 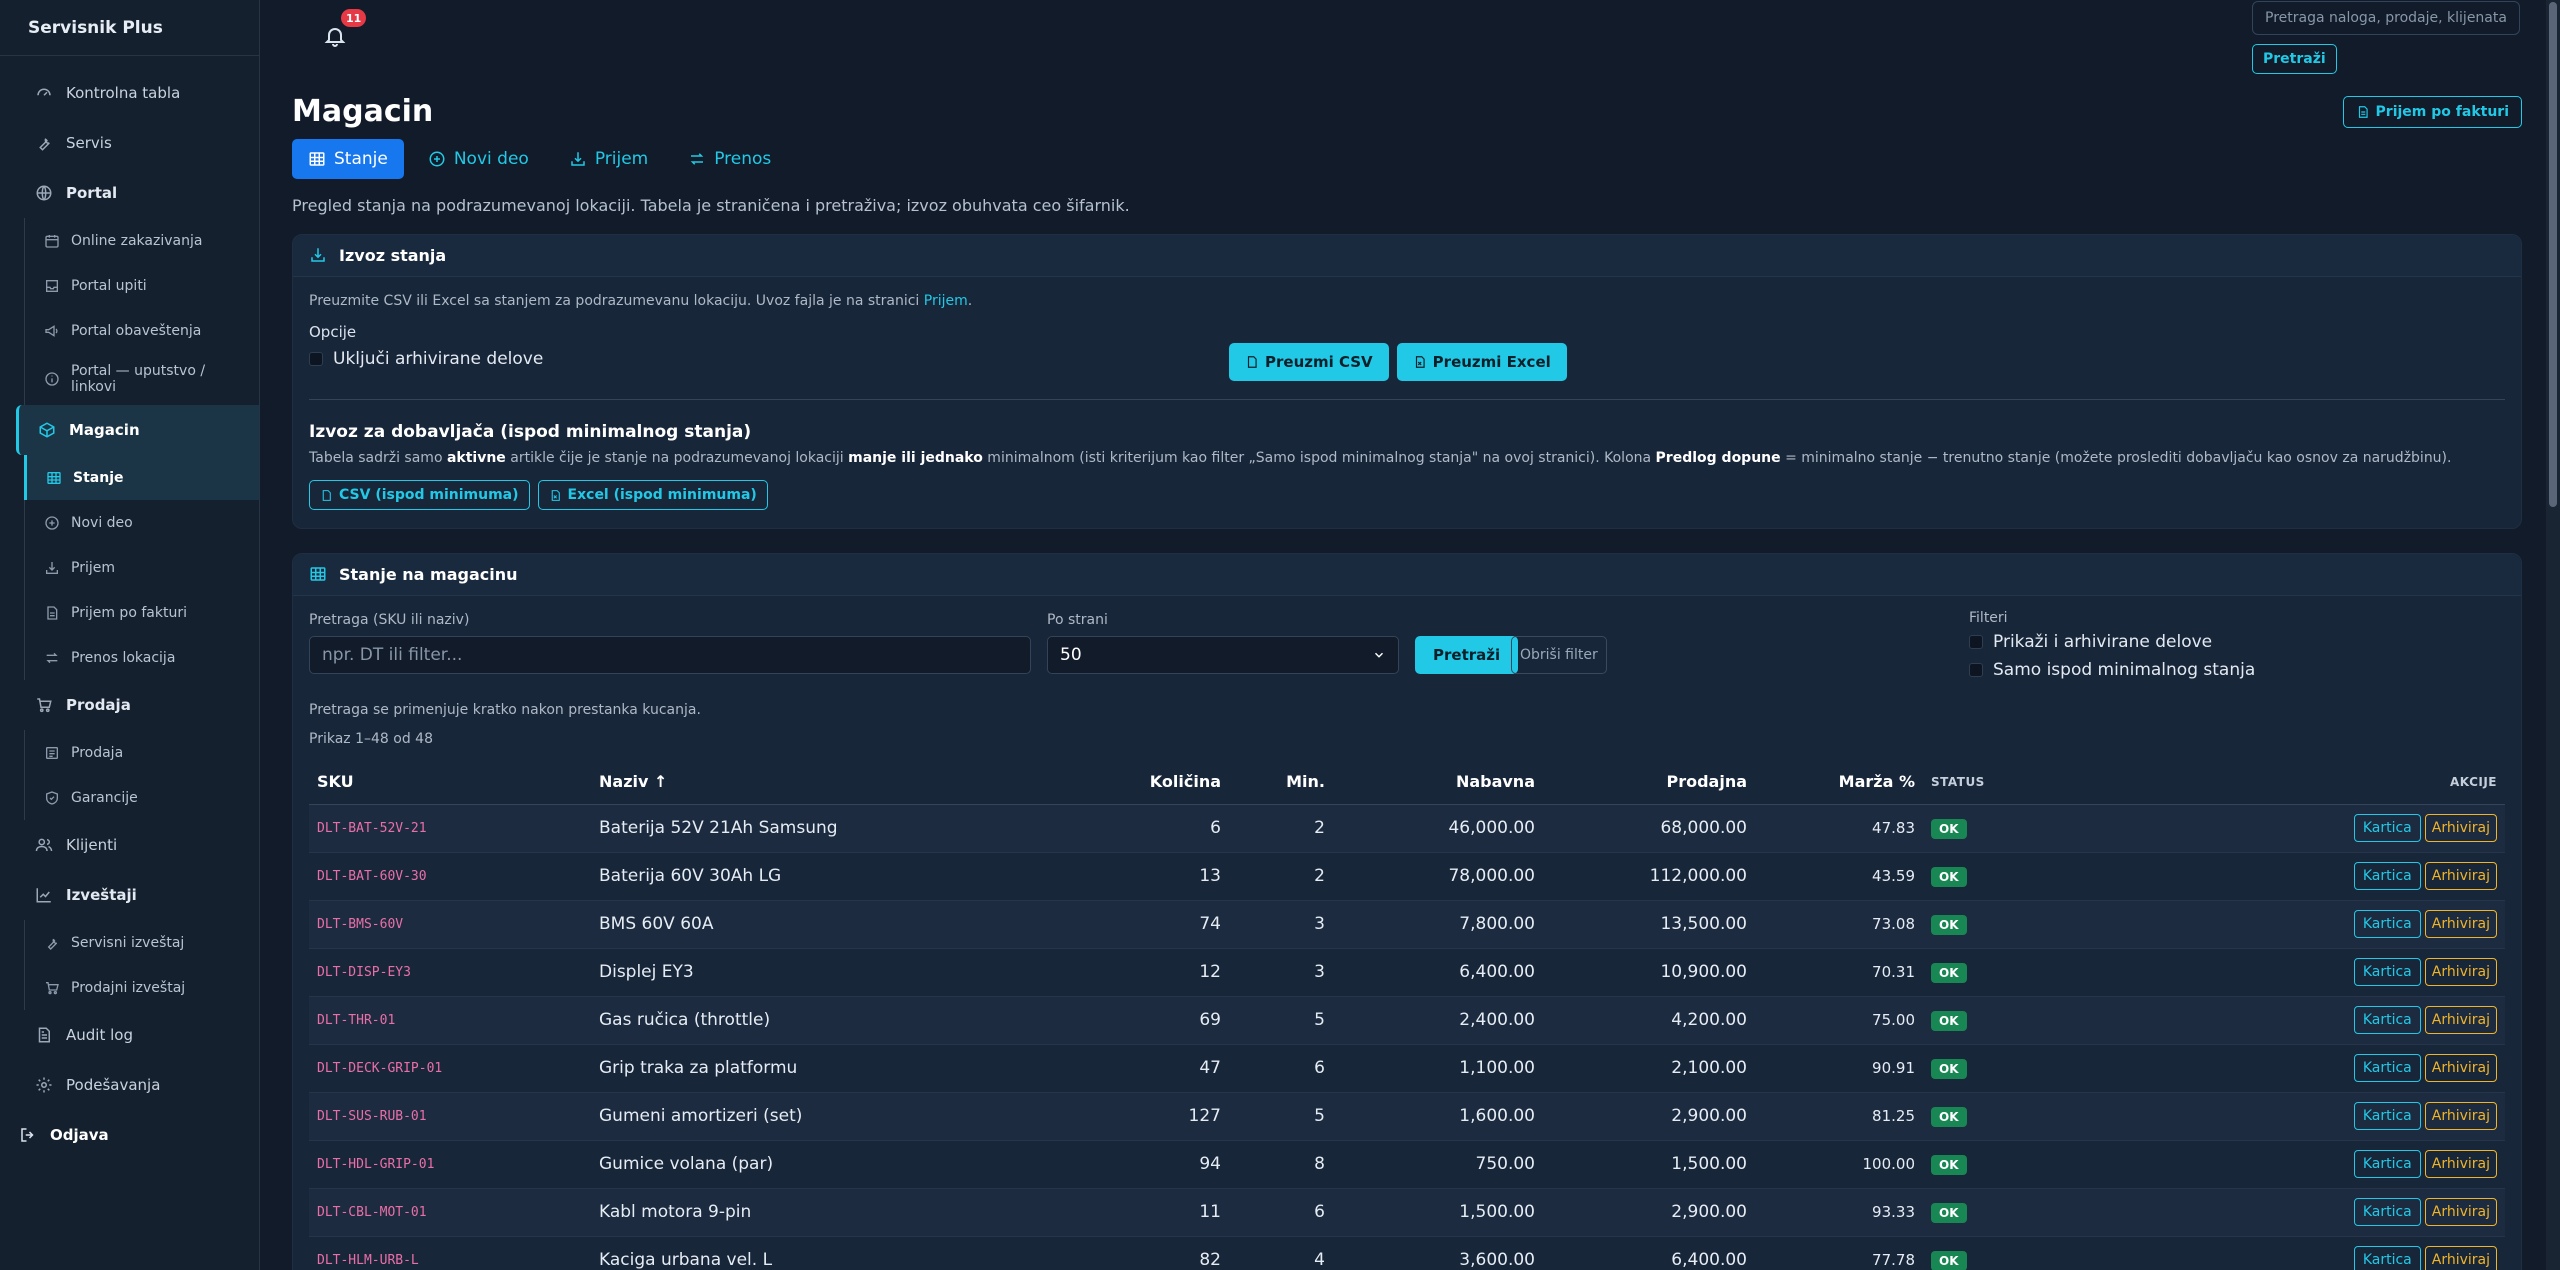 I want to click on logout-button: Odjava, so click(x=129, y=1135).